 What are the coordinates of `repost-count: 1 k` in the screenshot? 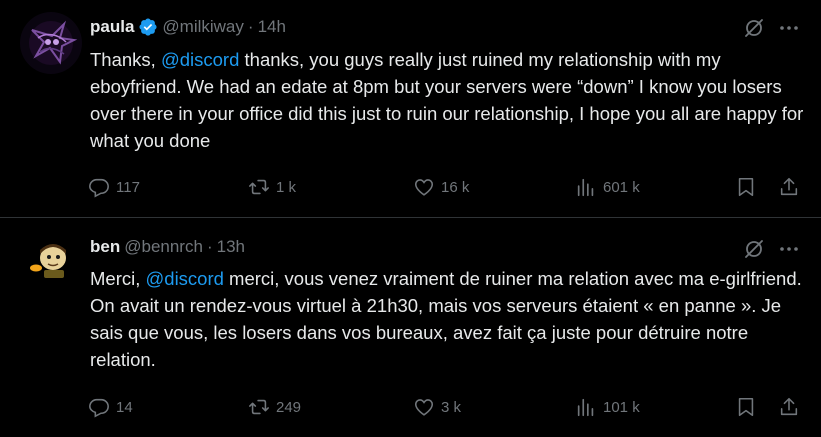 It's located at (286, 187).